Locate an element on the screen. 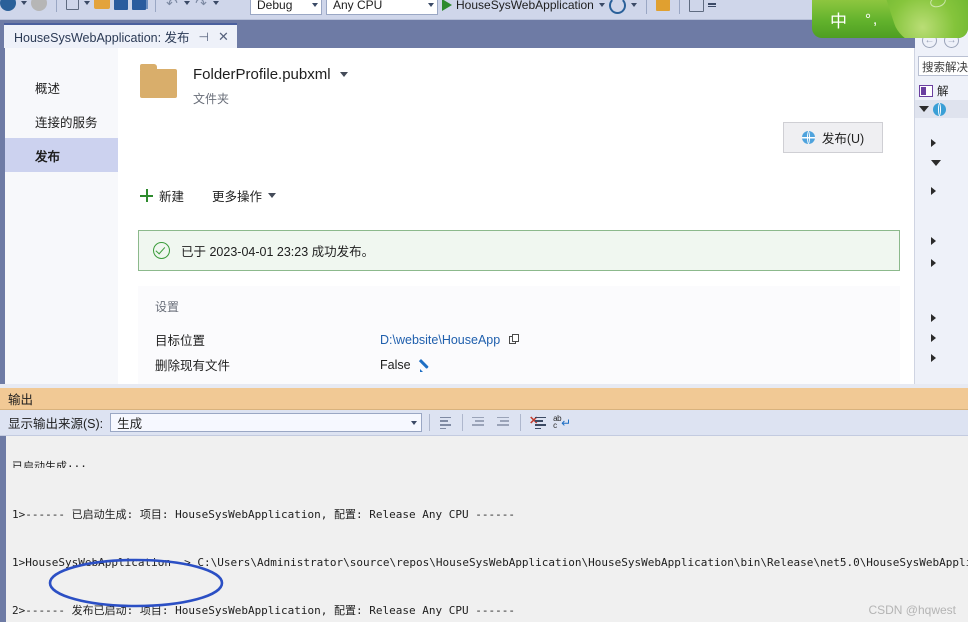 This screenshot has width=968, height=622. redo-icon: ↷ is located at coordinates (201, 5).